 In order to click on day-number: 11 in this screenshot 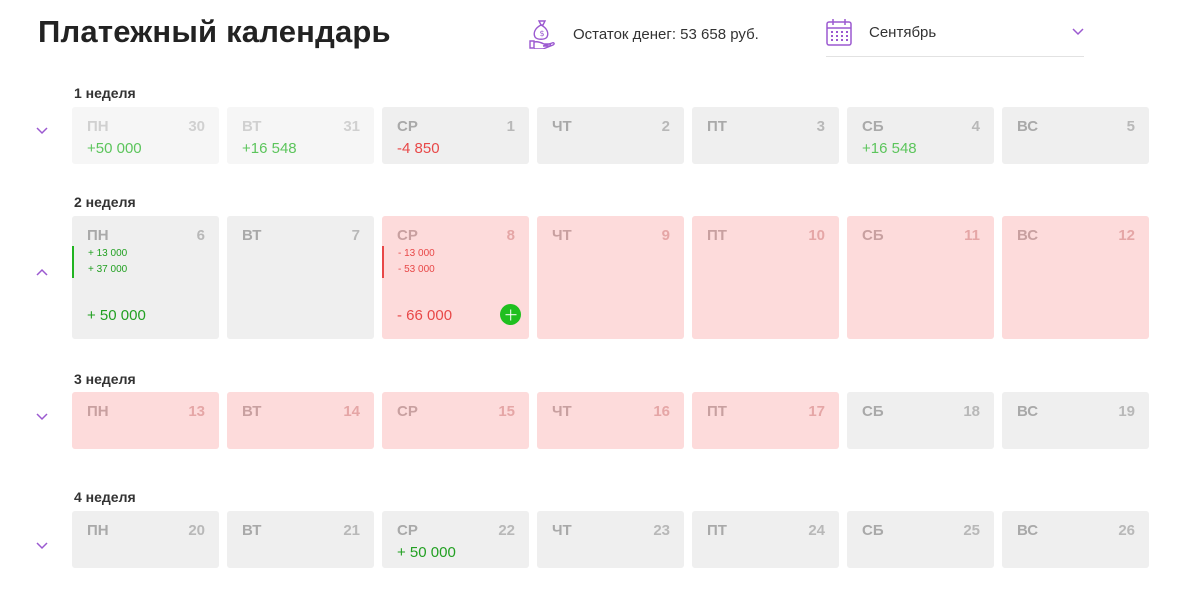, I will do `click(972, 235)`.